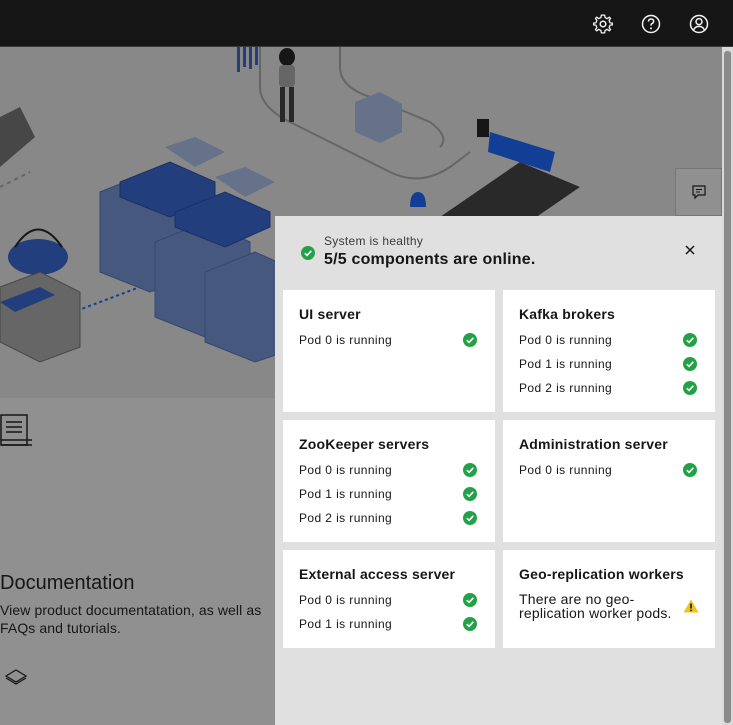  Describe the element at coordinates (377, 574) in the screenshot. I see `card-title: External access server` at that location.